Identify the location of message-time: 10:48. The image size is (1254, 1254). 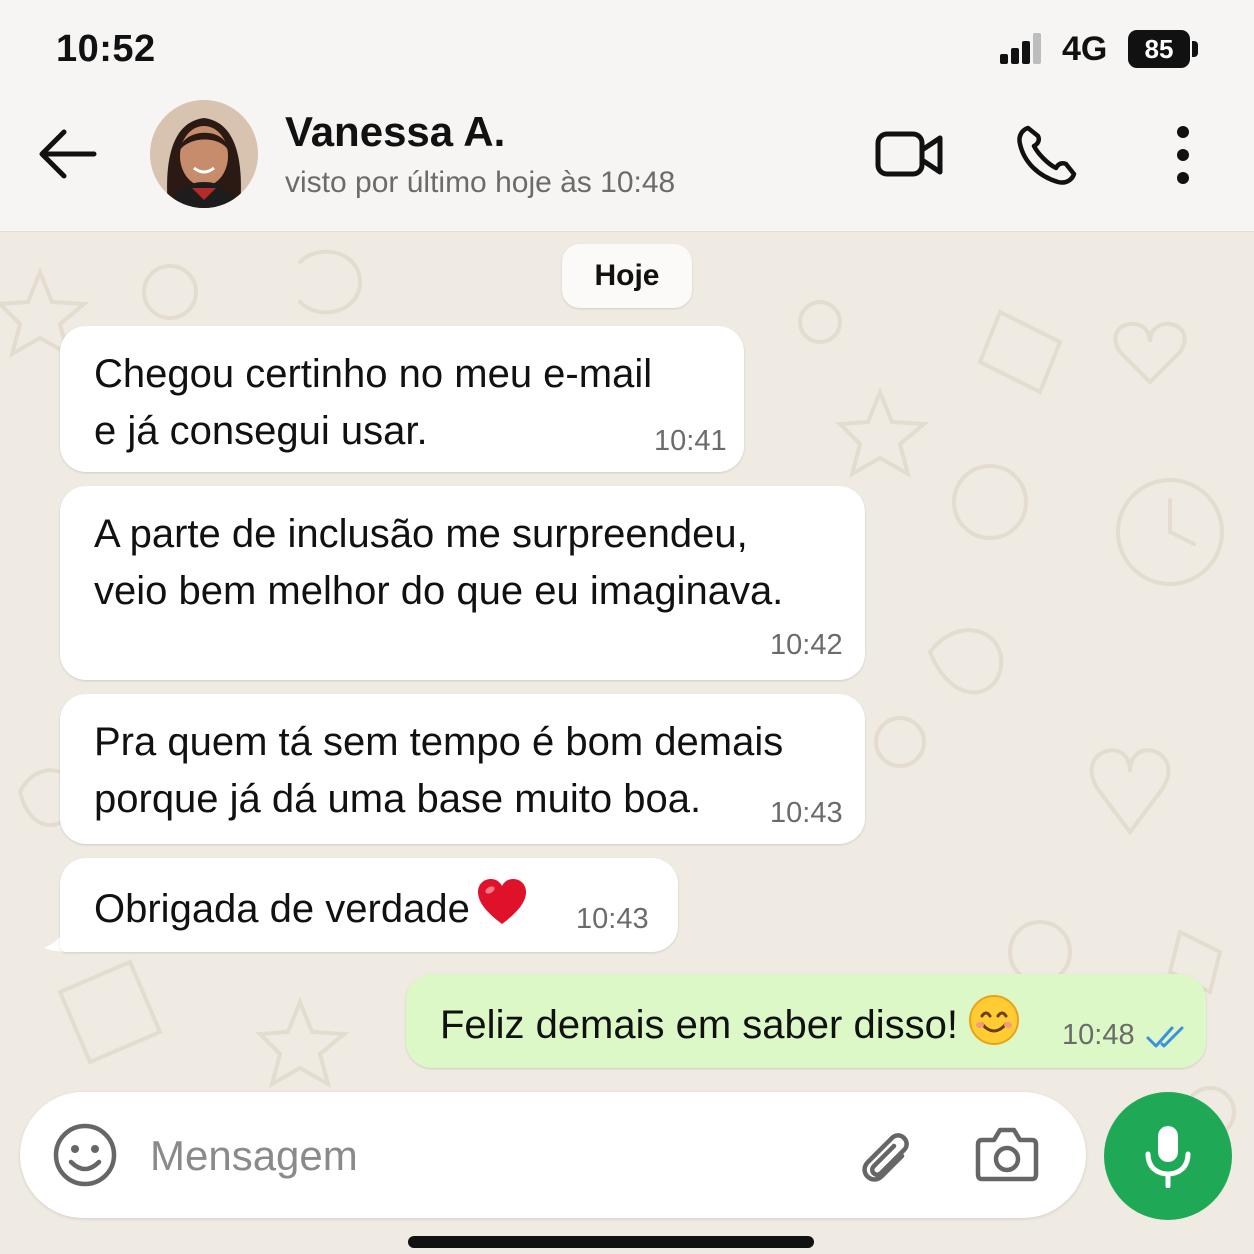
(1098, 1035).